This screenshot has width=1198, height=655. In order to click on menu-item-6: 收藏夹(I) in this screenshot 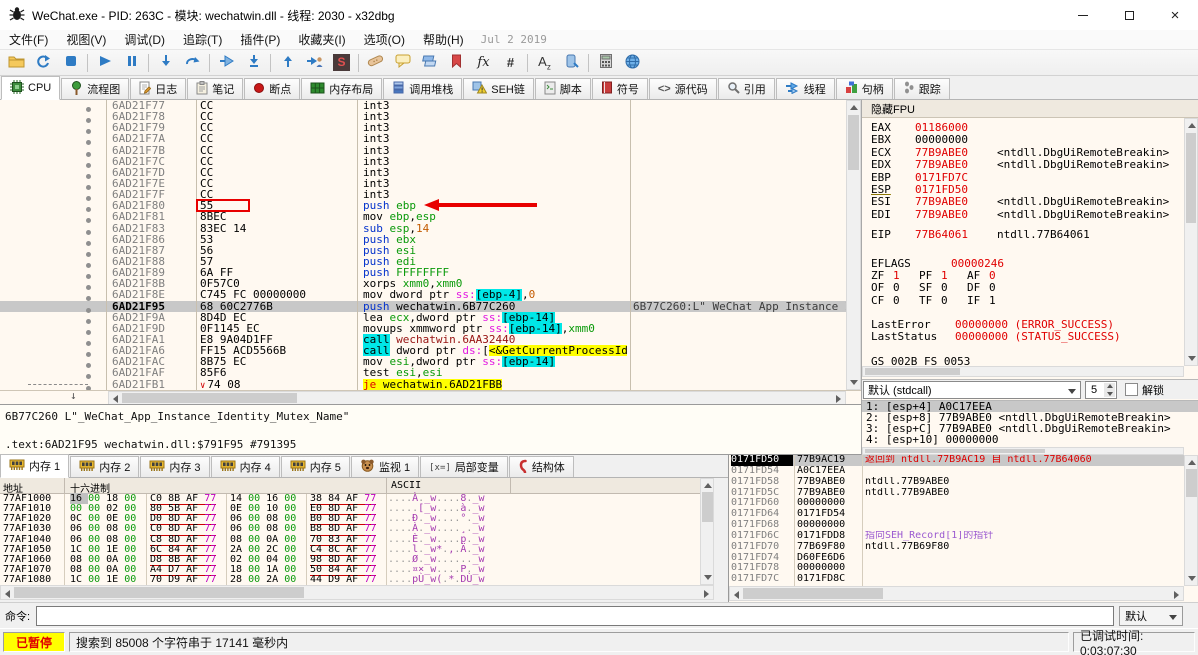, I will do `click(321, 39)`.